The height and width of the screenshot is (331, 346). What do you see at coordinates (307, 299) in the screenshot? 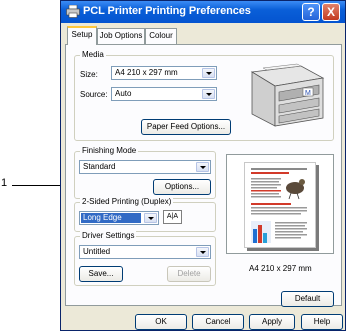
I see `default-button: Default` at bounding box center [307, 299].